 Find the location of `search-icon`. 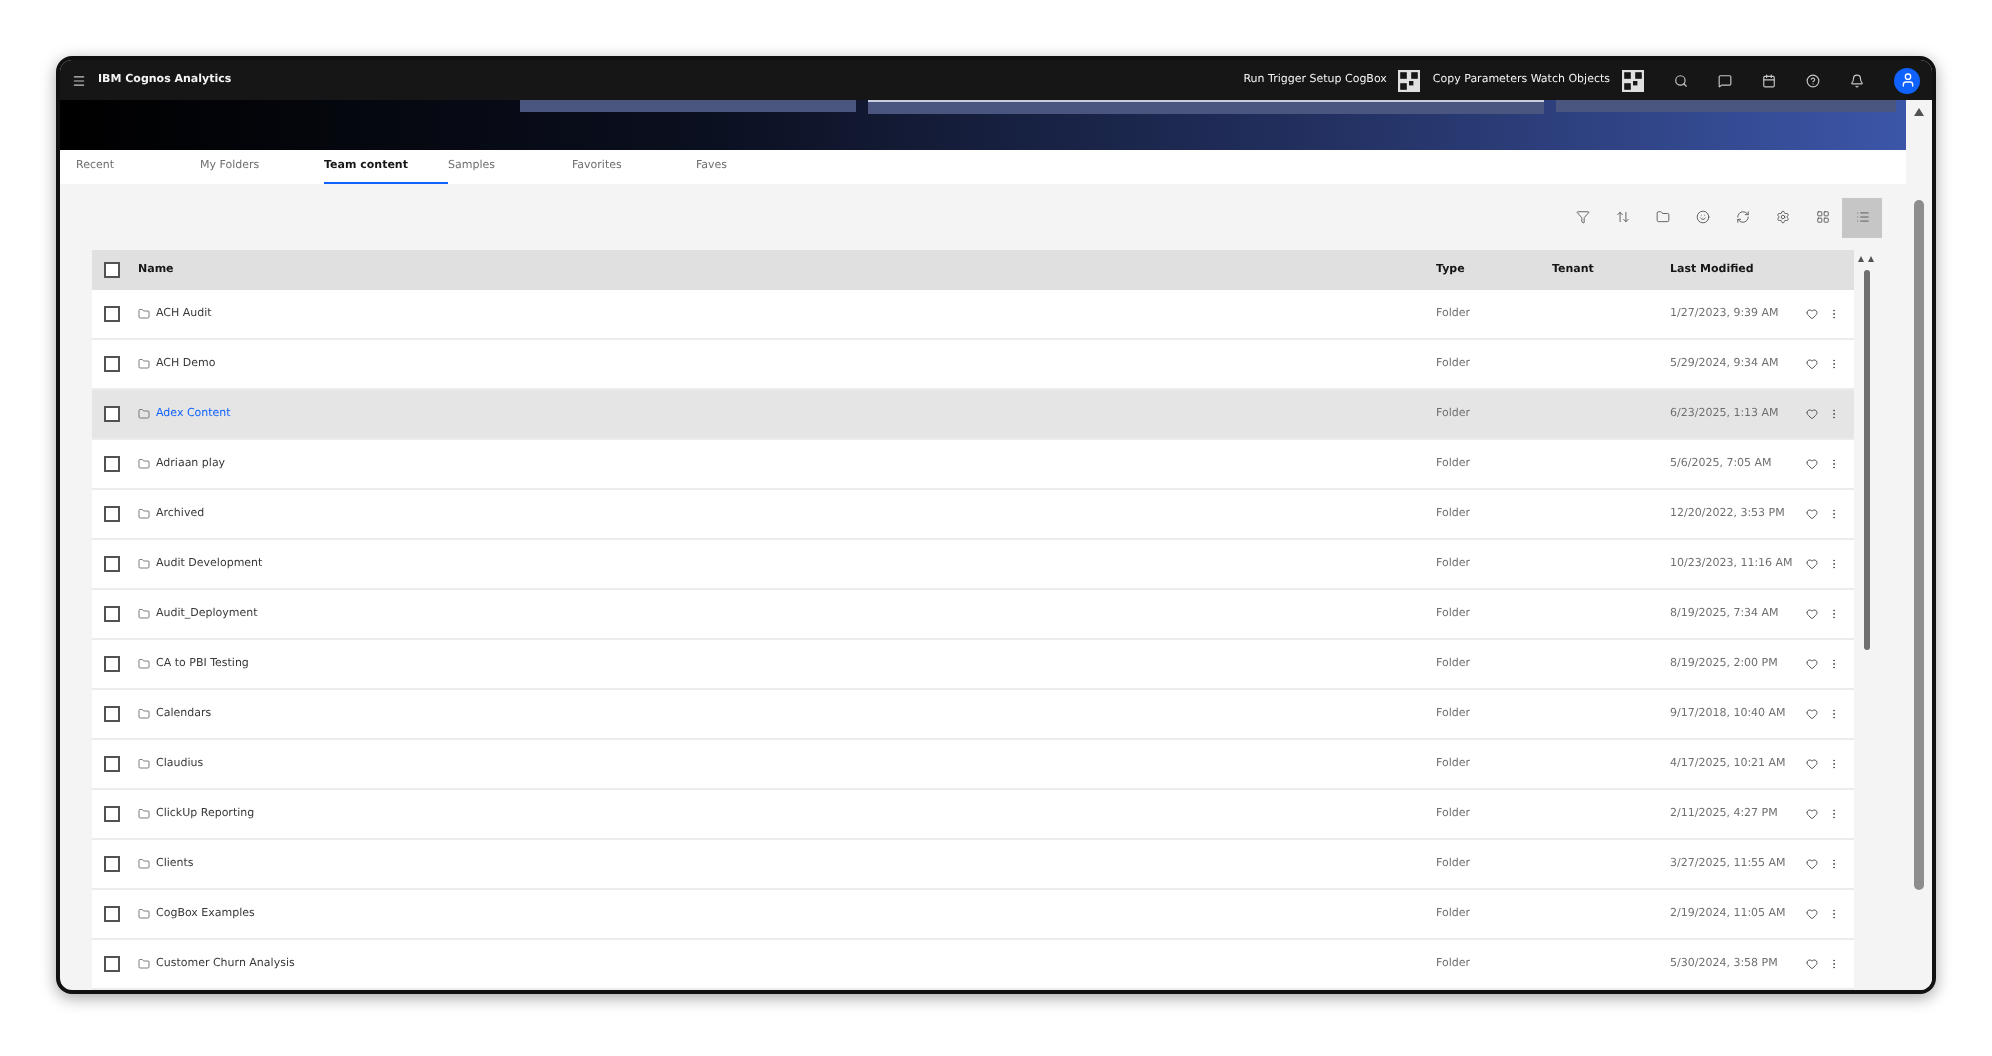

search-icon is located at coordinates (1681, 80).